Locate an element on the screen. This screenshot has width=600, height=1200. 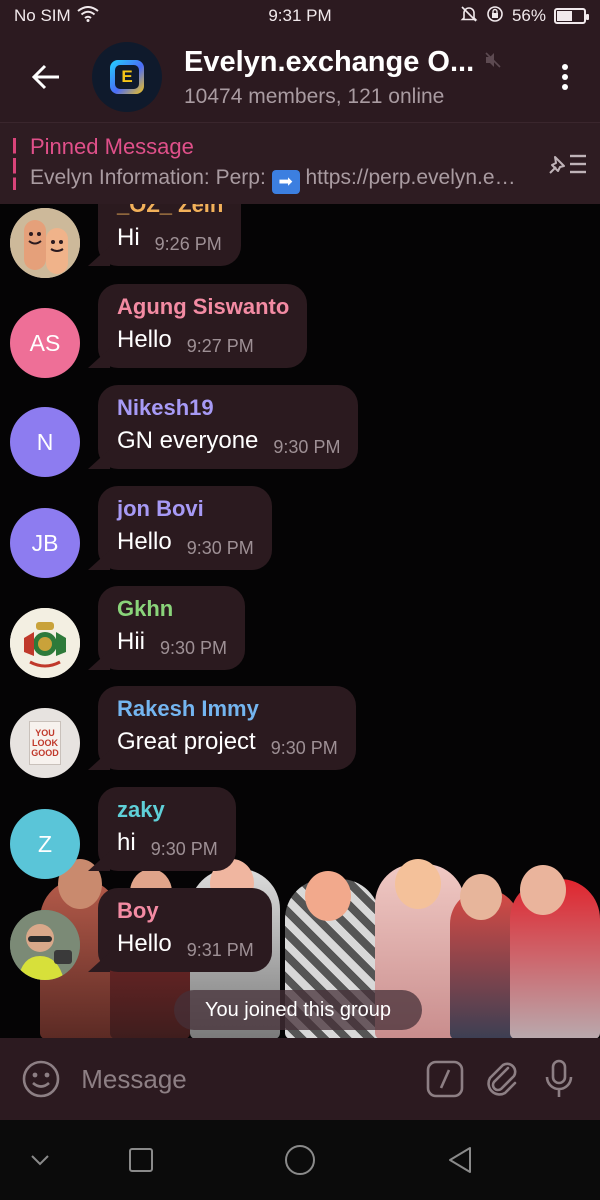
message-time: 9:27 PM is located at coordinates (220, 346).